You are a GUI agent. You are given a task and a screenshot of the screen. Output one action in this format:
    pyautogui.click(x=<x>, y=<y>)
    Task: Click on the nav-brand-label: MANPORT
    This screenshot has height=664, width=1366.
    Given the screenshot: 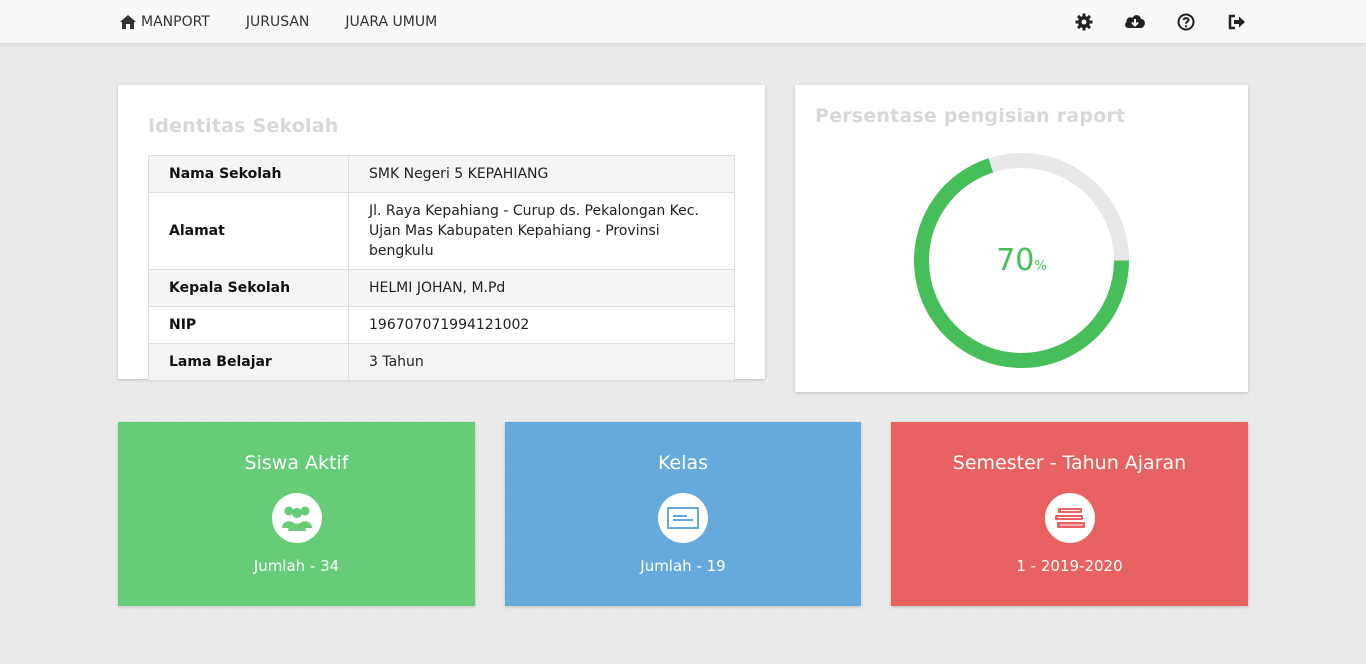 What is the action you would take?
    pyautogui.click(x=175, y=22)
    